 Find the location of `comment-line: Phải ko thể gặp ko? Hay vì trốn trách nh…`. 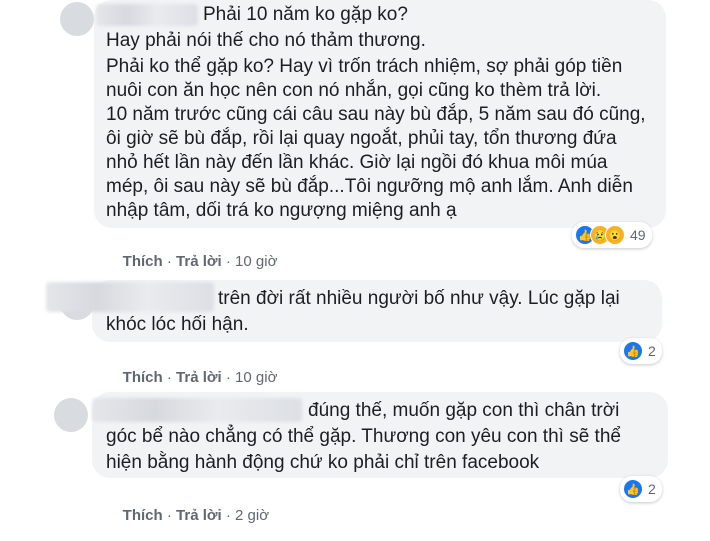

comment-line: Phải ko thể gặp ko? Hay vì trốn trách nh… is located at coordinates (364, 66).